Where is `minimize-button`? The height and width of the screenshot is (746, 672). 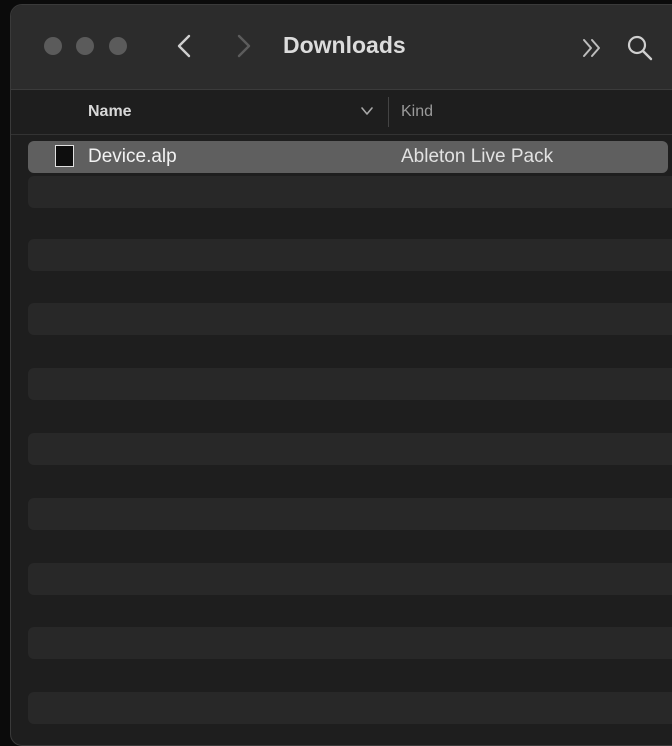 minimize-button is located at coordinates (85, 46).